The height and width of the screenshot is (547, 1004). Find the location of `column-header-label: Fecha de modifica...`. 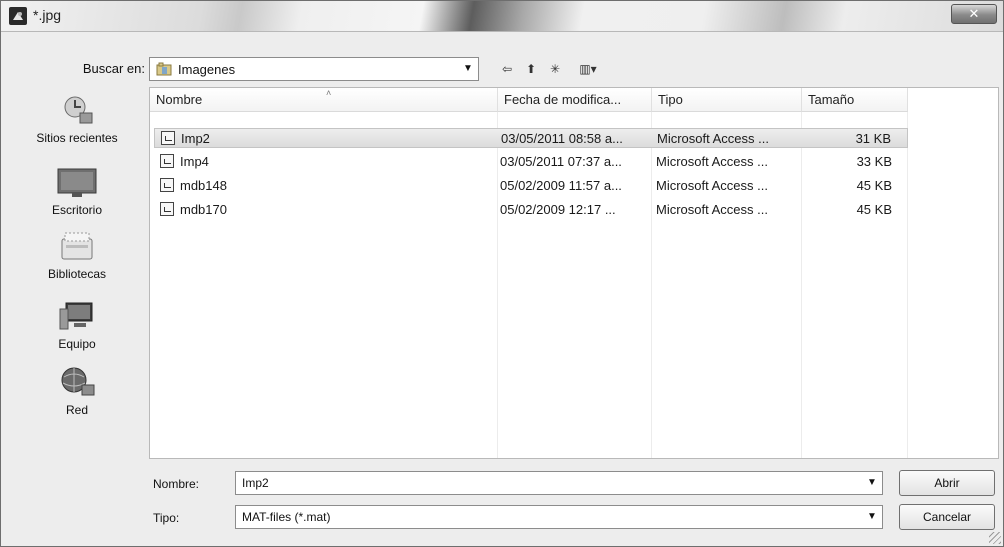

column-header-label: Fecha de modifica... is located at coordinates (563, 99).